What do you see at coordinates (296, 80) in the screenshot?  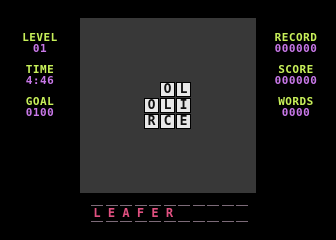 I see `score-value: 000000` at bounding box center [296, 80].